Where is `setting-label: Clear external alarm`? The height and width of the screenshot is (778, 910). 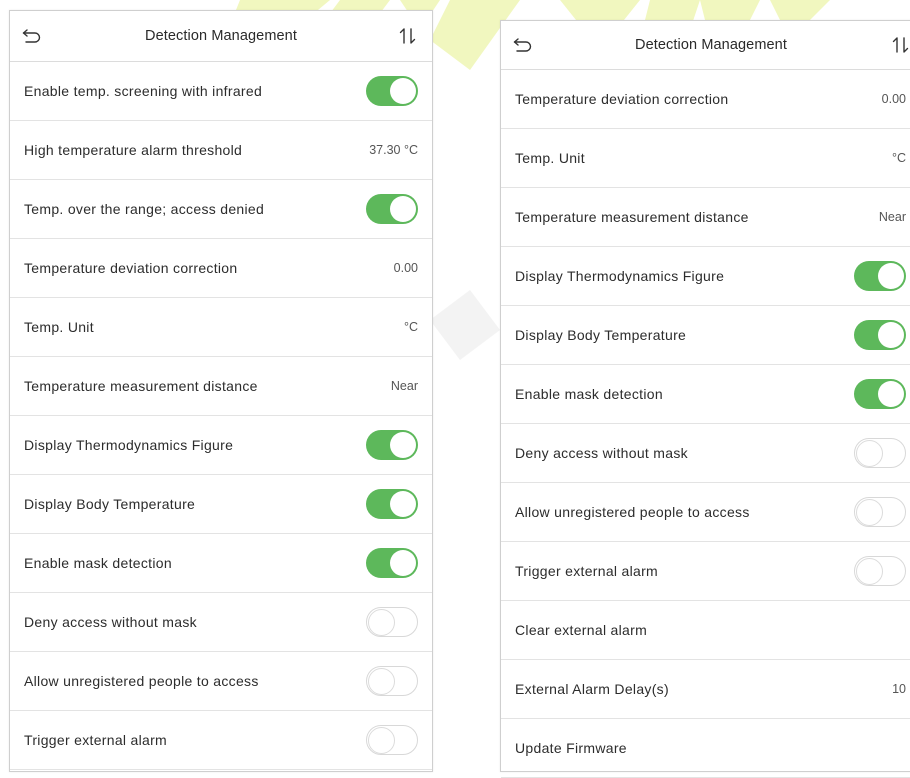 setting-label: Clear external alarm is located at coordinates (581, 630).